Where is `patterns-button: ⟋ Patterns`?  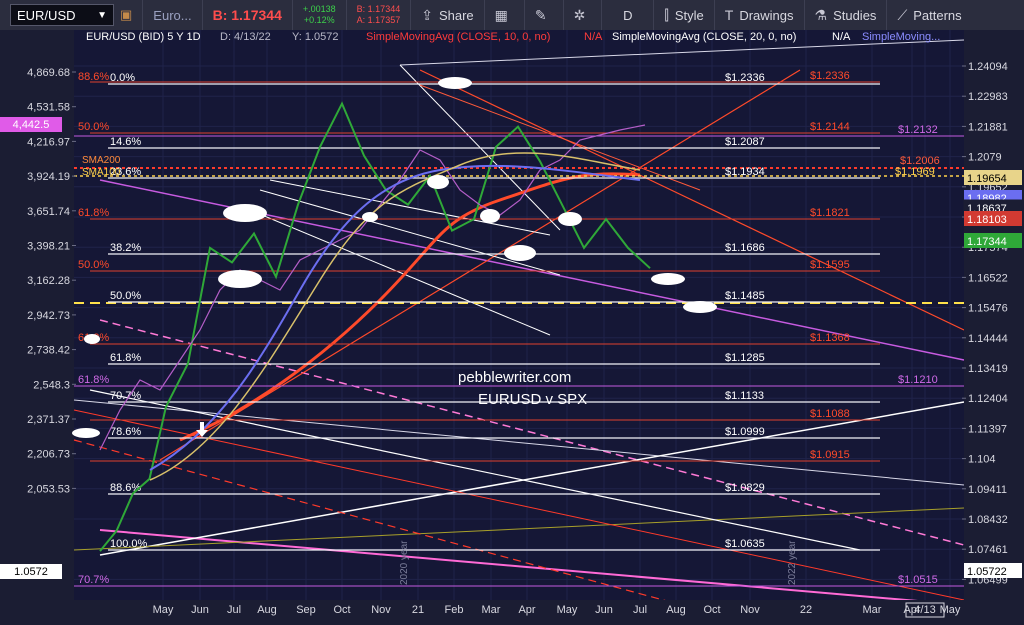
patterns-button: ⟋ Patterns is located at coordinates (929, 15).